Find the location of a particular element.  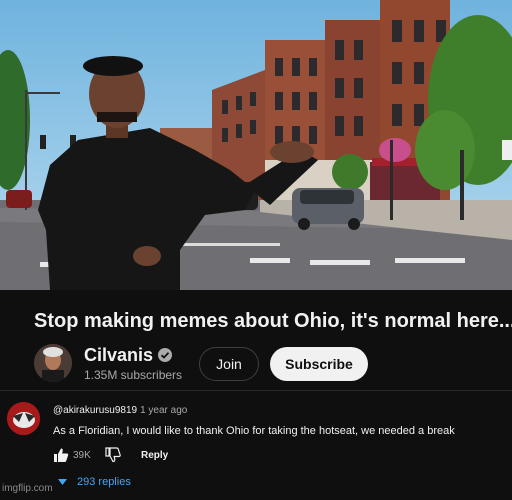

view-replies-button: 293 replies is located at coordinates (94, 482).